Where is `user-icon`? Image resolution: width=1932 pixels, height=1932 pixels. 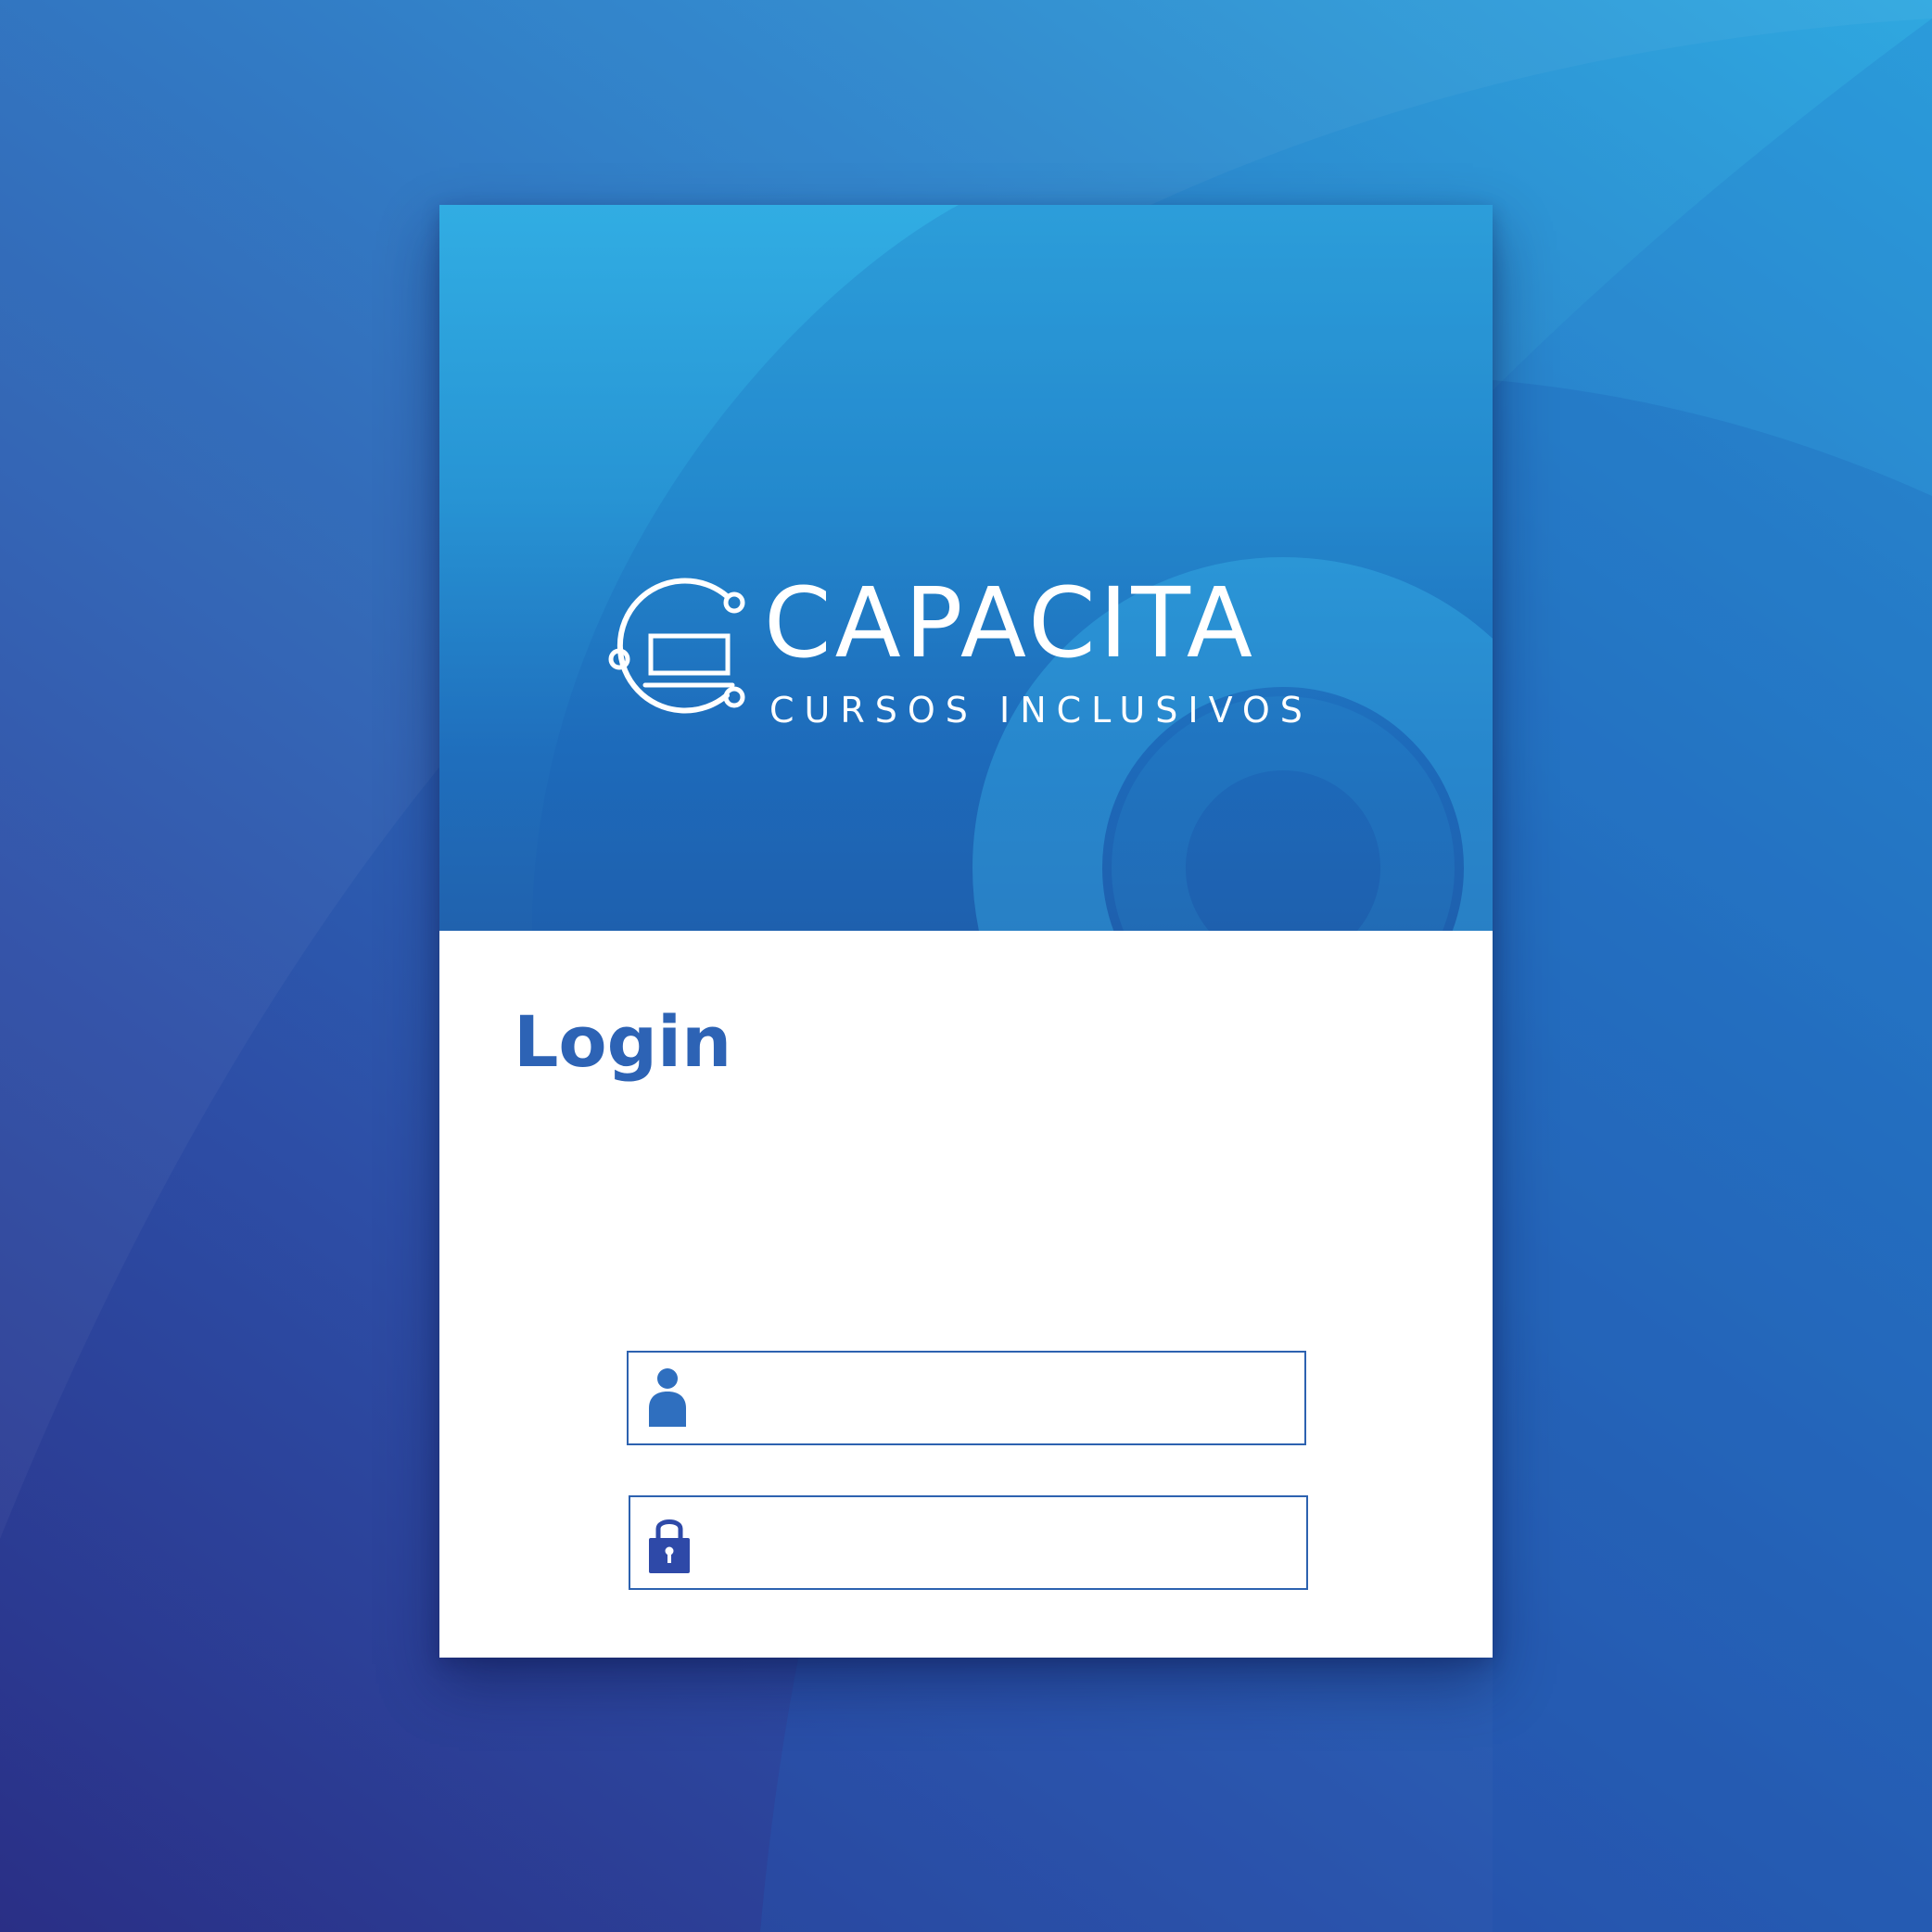 user-icon is located at coordinates (667, 1397).